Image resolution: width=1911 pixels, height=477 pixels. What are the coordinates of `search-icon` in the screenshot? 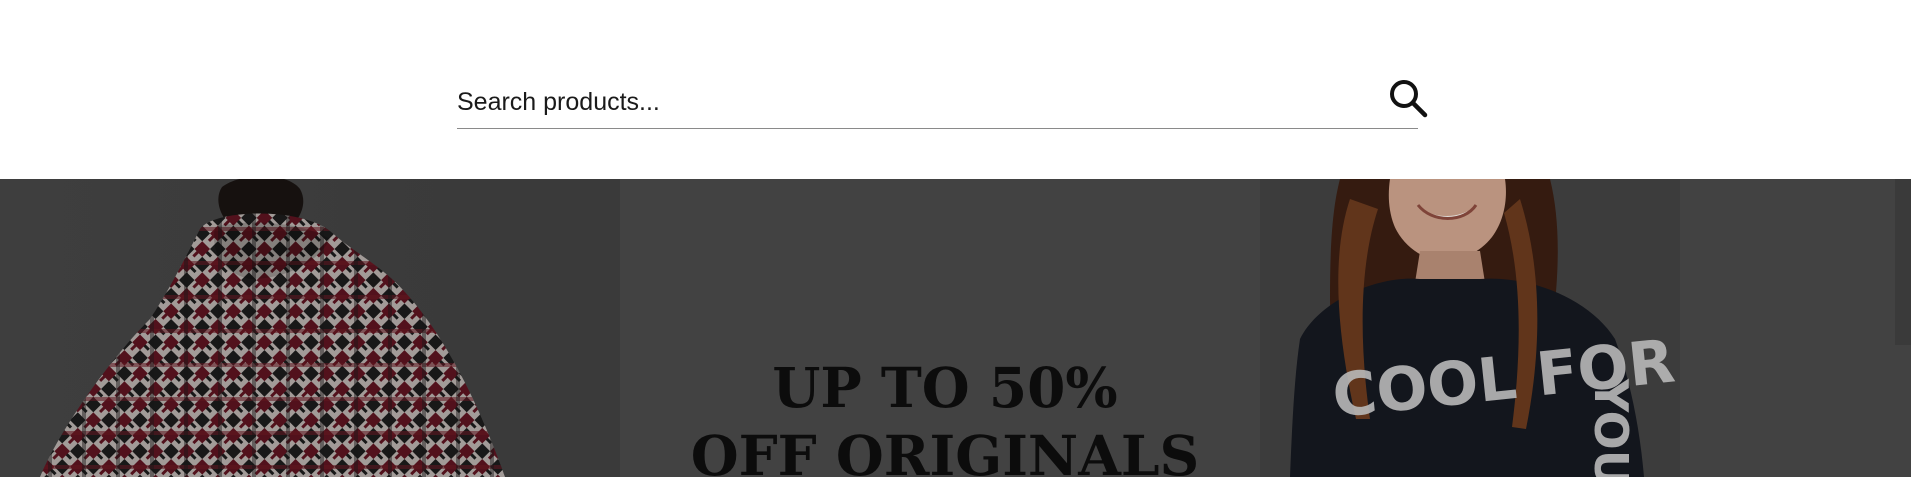 It's located at (1409, 99).